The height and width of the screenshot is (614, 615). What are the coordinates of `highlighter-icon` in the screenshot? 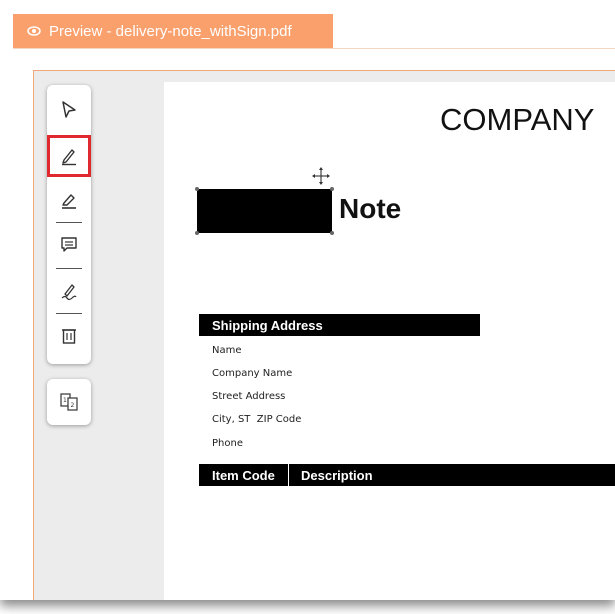 It's located at (69, 201).